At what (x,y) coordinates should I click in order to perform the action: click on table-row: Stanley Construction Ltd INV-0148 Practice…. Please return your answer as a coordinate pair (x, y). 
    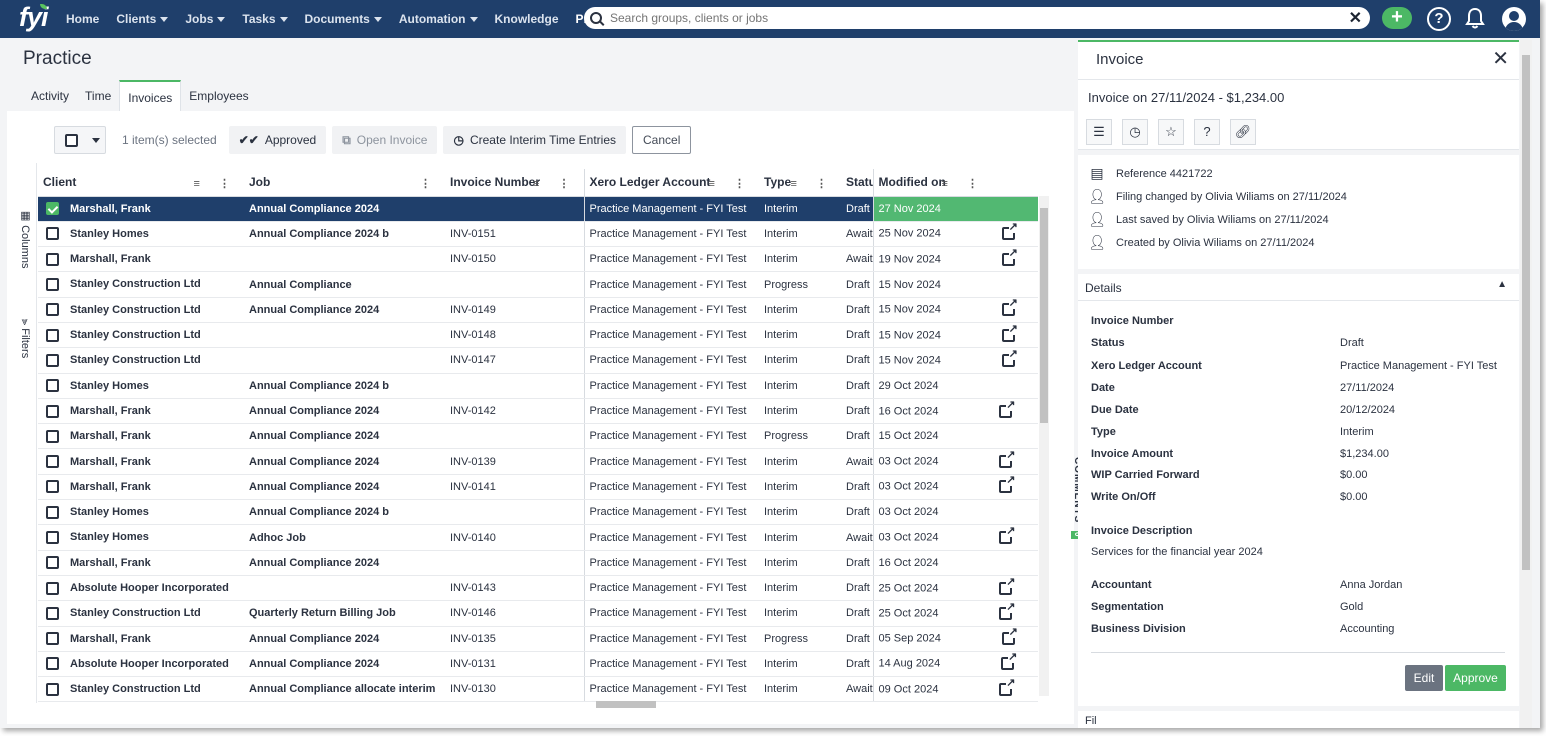
    Looking at the image, I should click on (538, 335).